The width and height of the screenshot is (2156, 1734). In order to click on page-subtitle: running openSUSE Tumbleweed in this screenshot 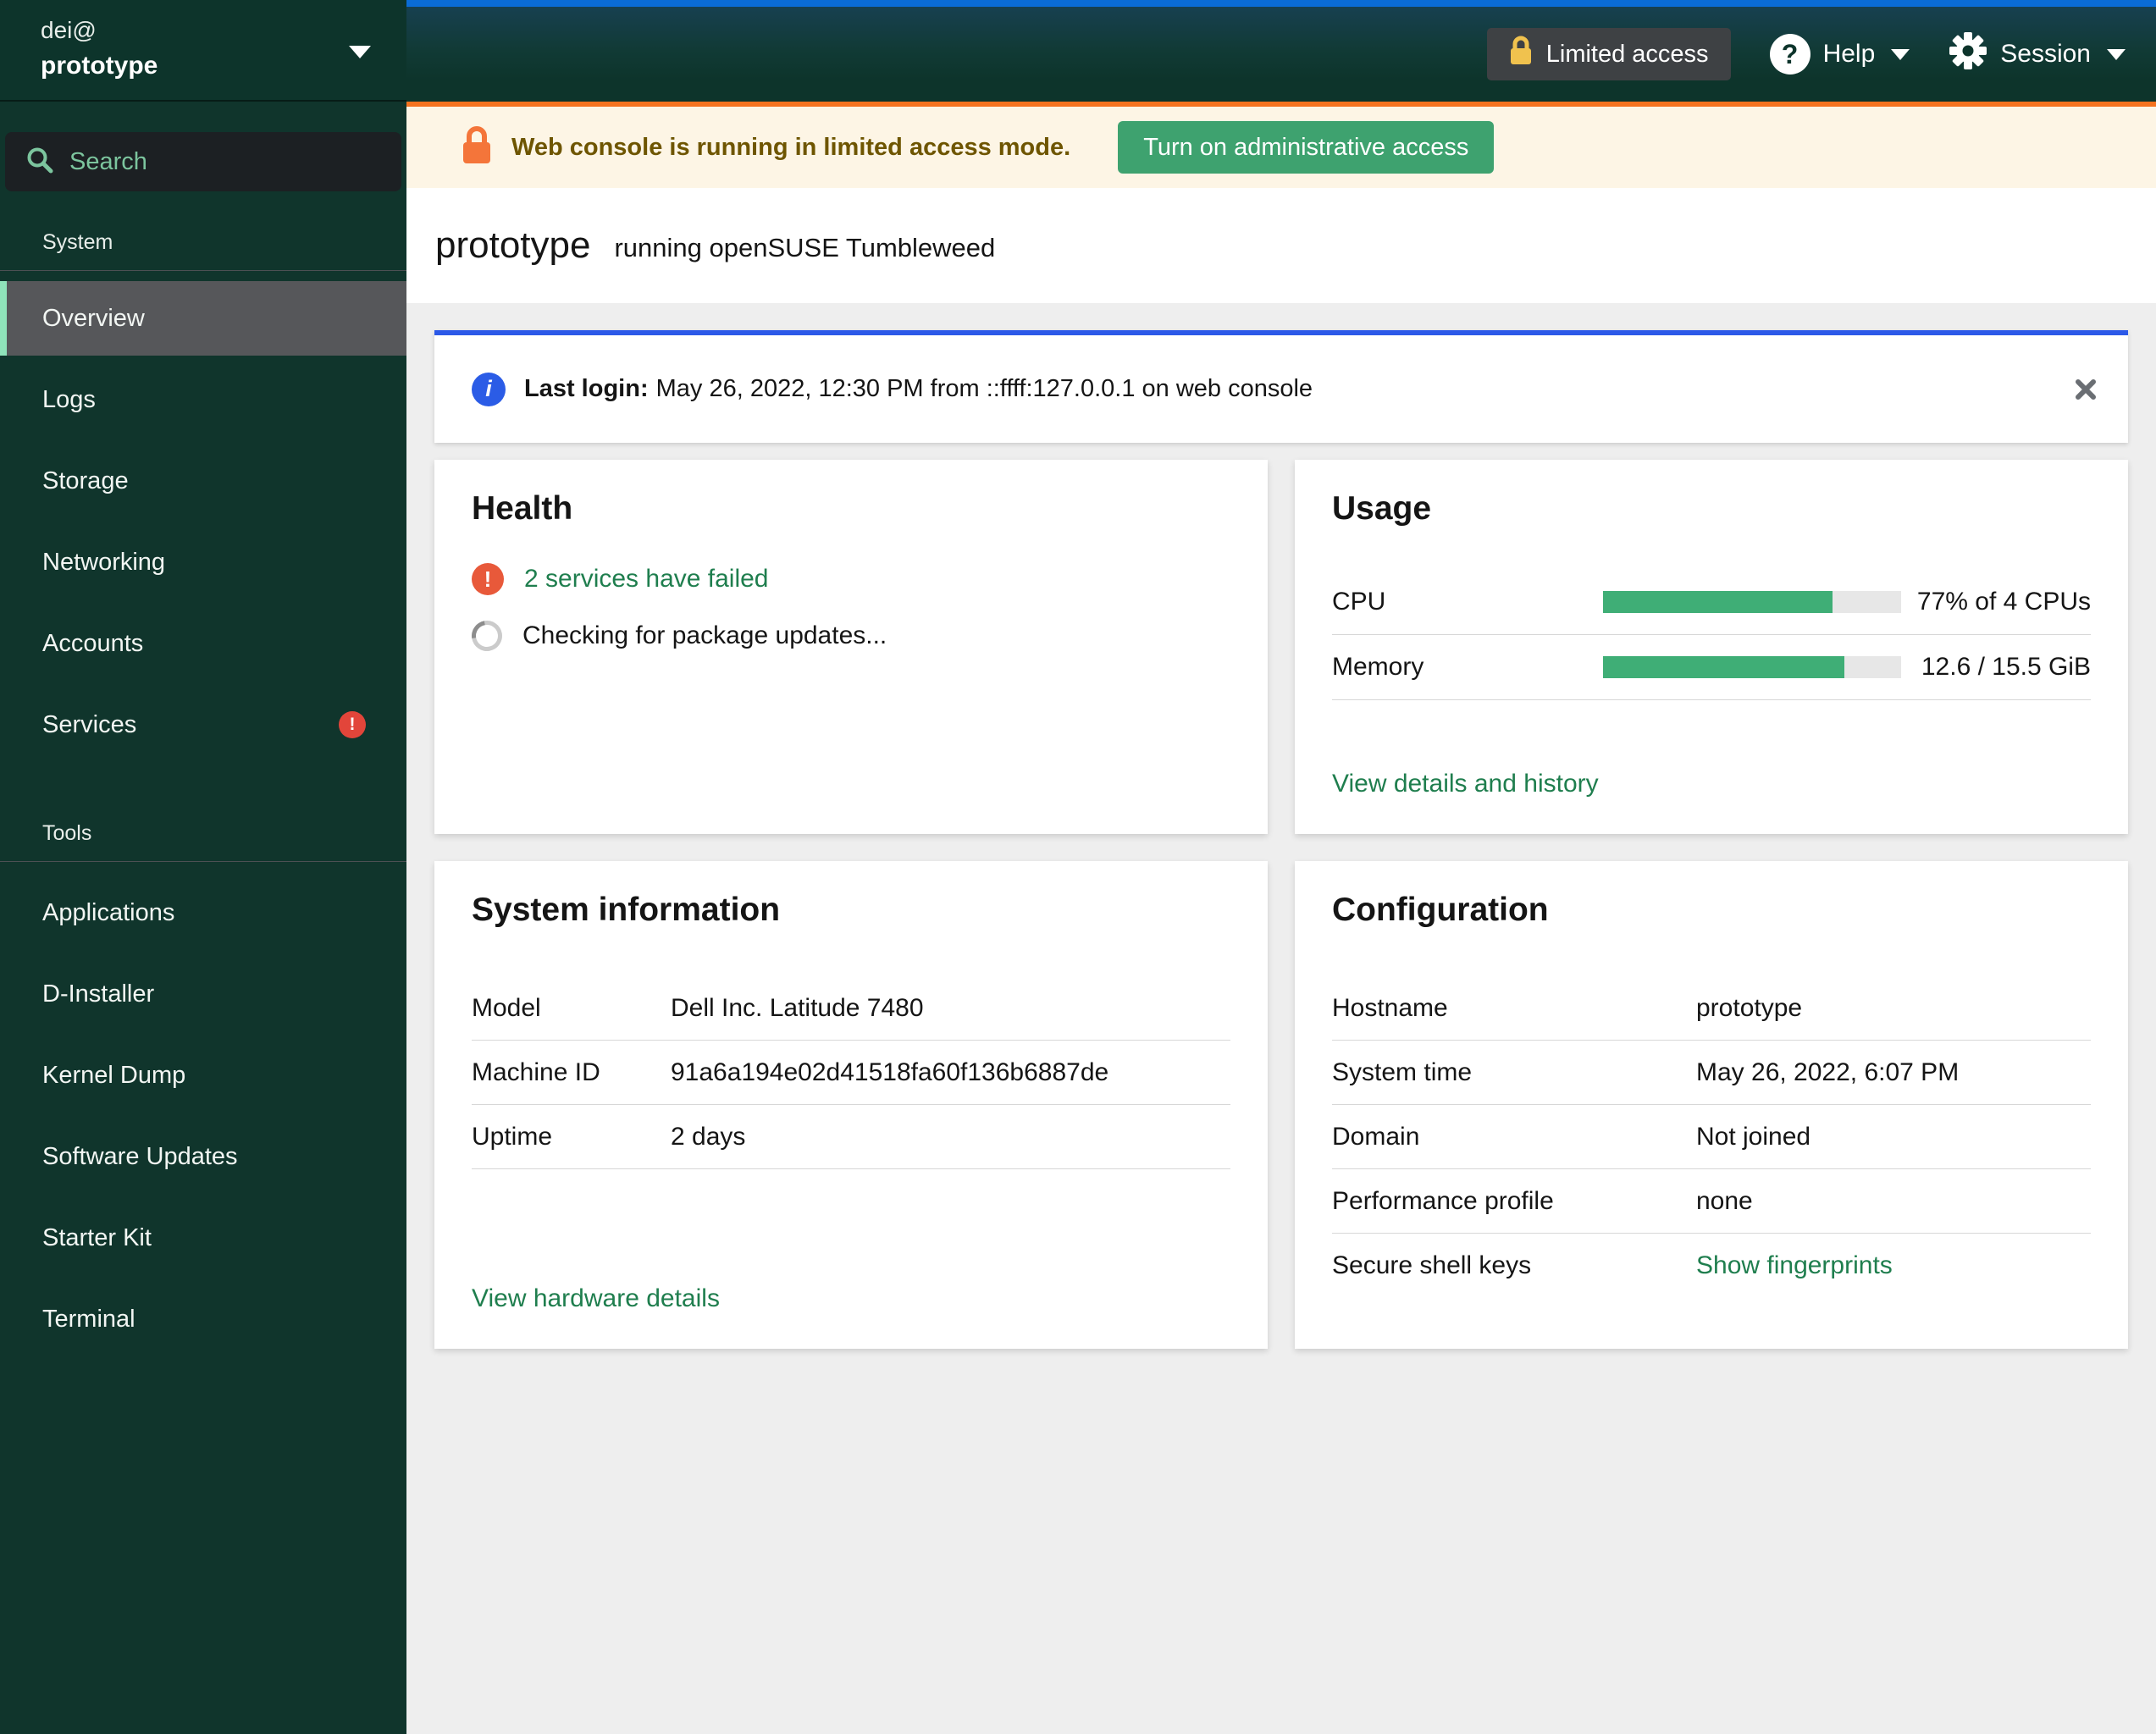, I will do `click(805, 247)`.